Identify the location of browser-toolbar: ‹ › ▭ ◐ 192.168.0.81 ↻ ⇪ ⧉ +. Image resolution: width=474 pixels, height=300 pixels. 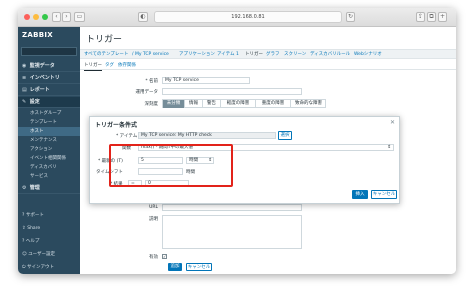
(237, 17).